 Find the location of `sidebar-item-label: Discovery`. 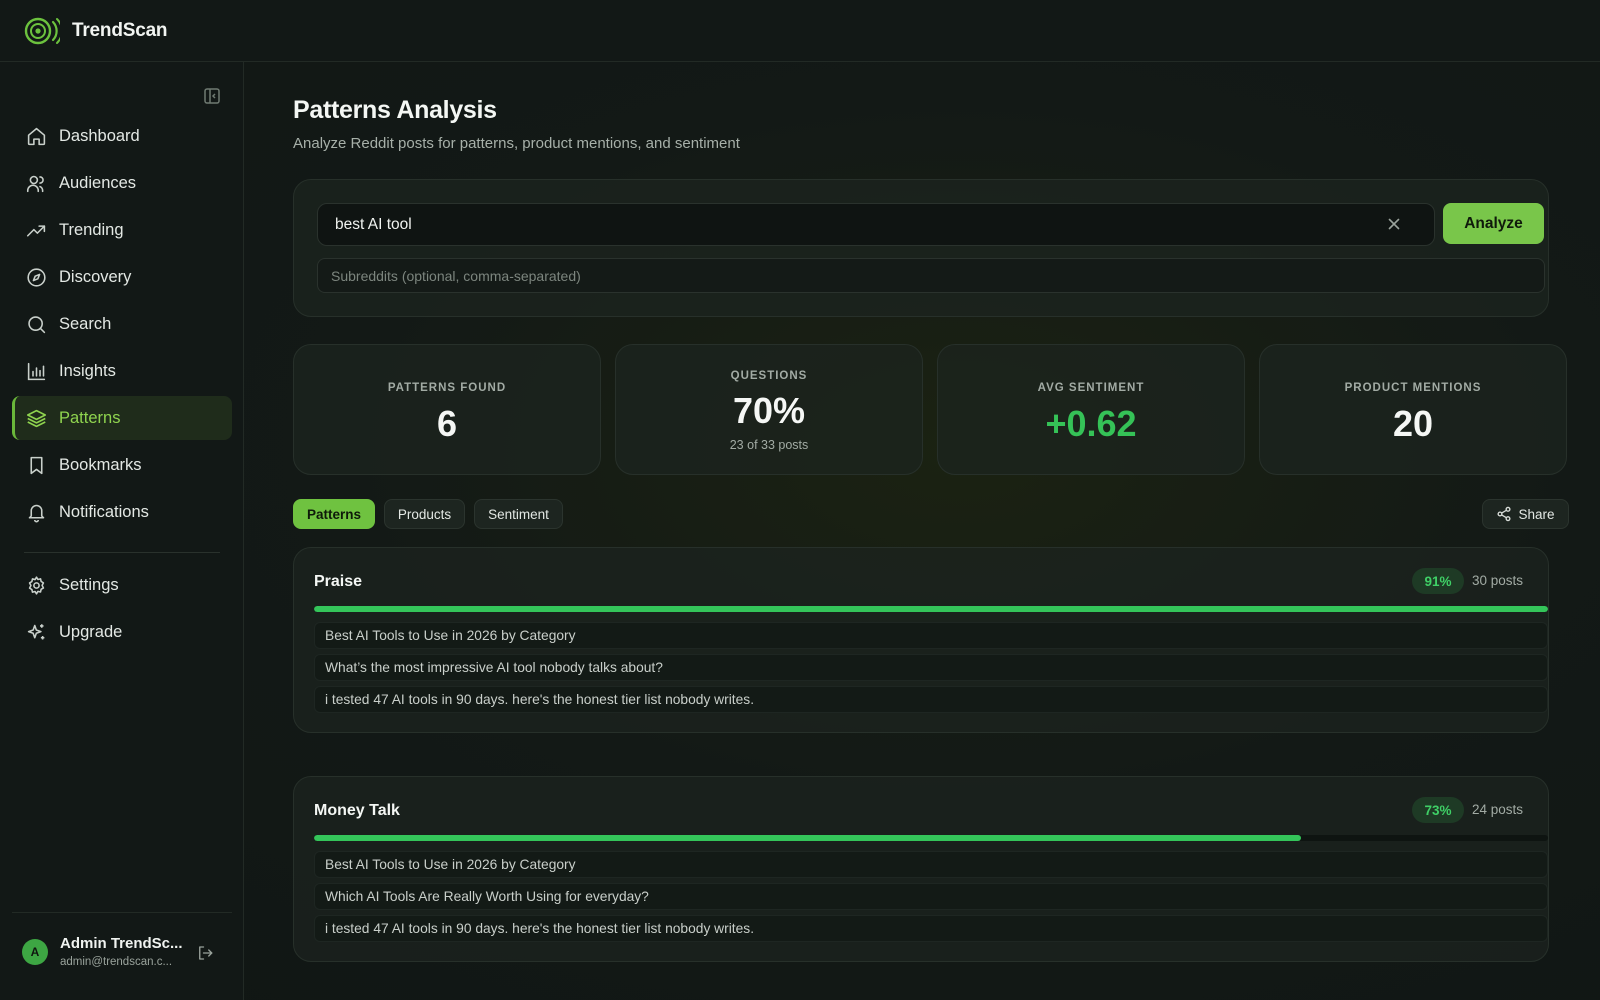

sidebar-item-label: Discovery is located at coordinates (95, 276).